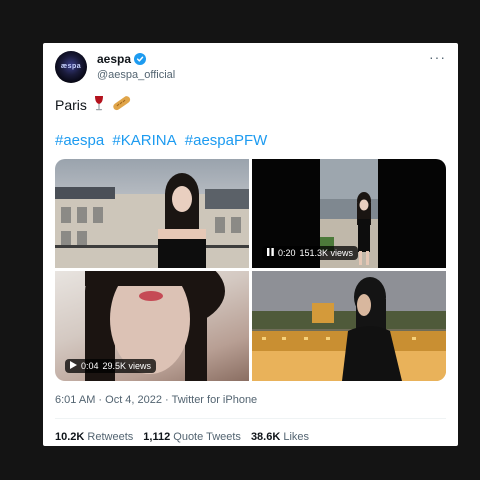 The image size is (480, 480). I want to click on hashtags: #aespa #KARINA #aespaPFW, so click(163, 140).